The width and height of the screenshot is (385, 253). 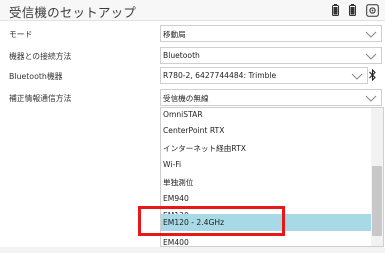 What do you see at coordinates (73, 12) in the screenshot?
I see `page-title: 受信機のセットアップ` at bounding box center [73, 12].